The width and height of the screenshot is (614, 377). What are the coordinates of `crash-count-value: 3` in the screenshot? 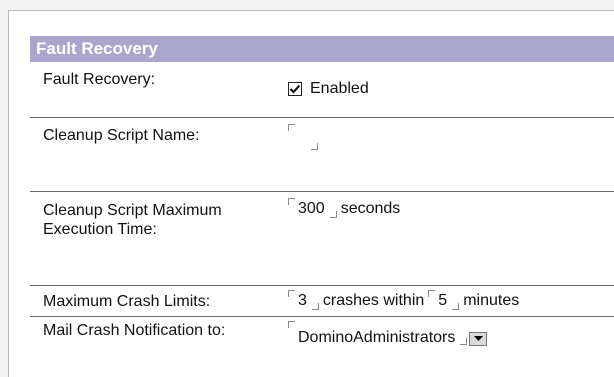 It's located at (302, 301).